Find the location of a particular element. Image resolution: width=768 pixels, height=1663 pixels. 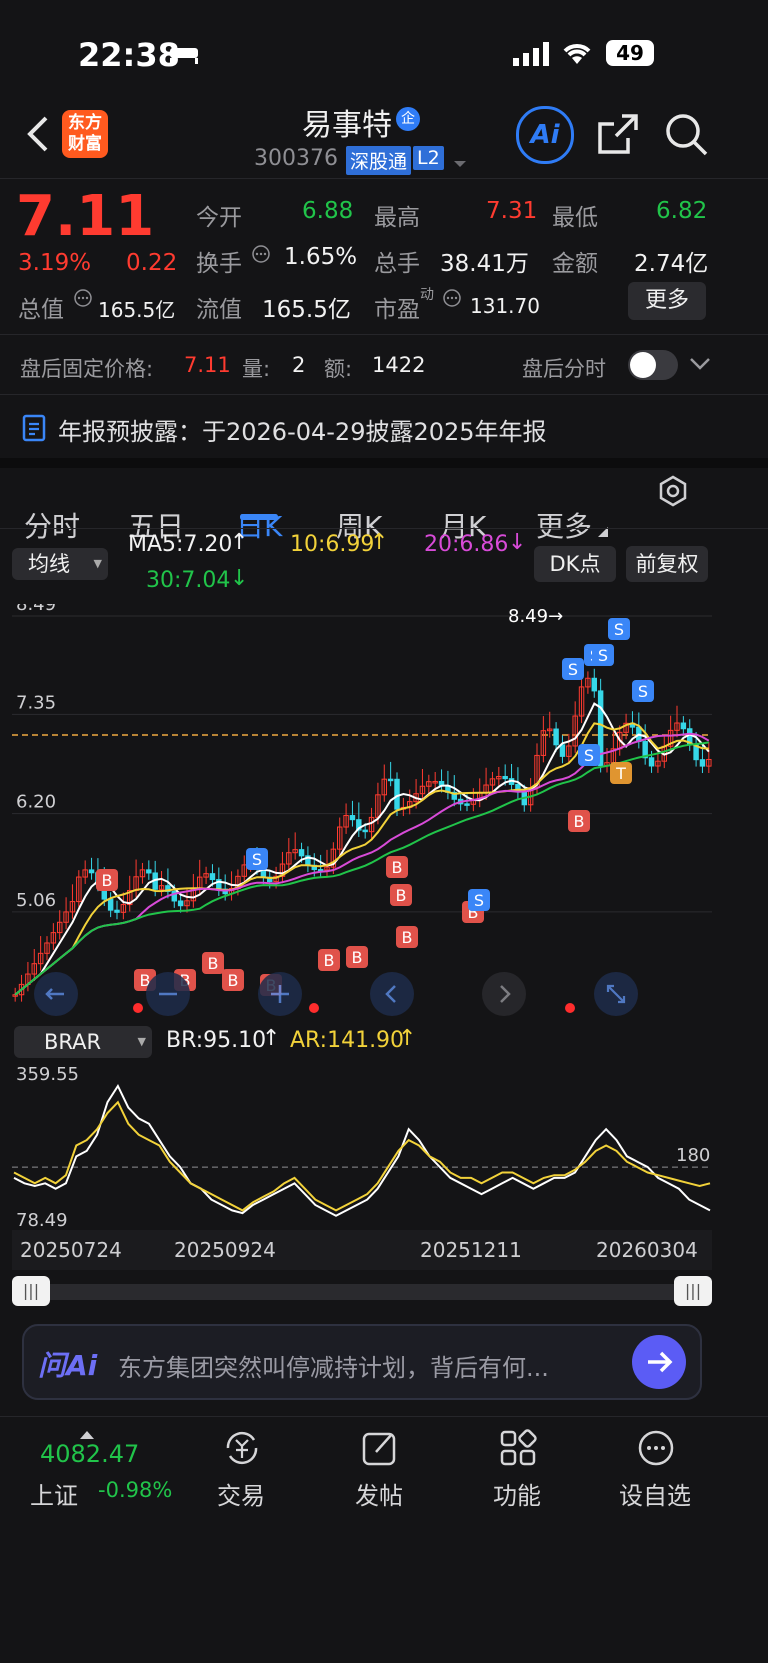

bottom-post: 发帖 is located at coordinates (379, 1493).